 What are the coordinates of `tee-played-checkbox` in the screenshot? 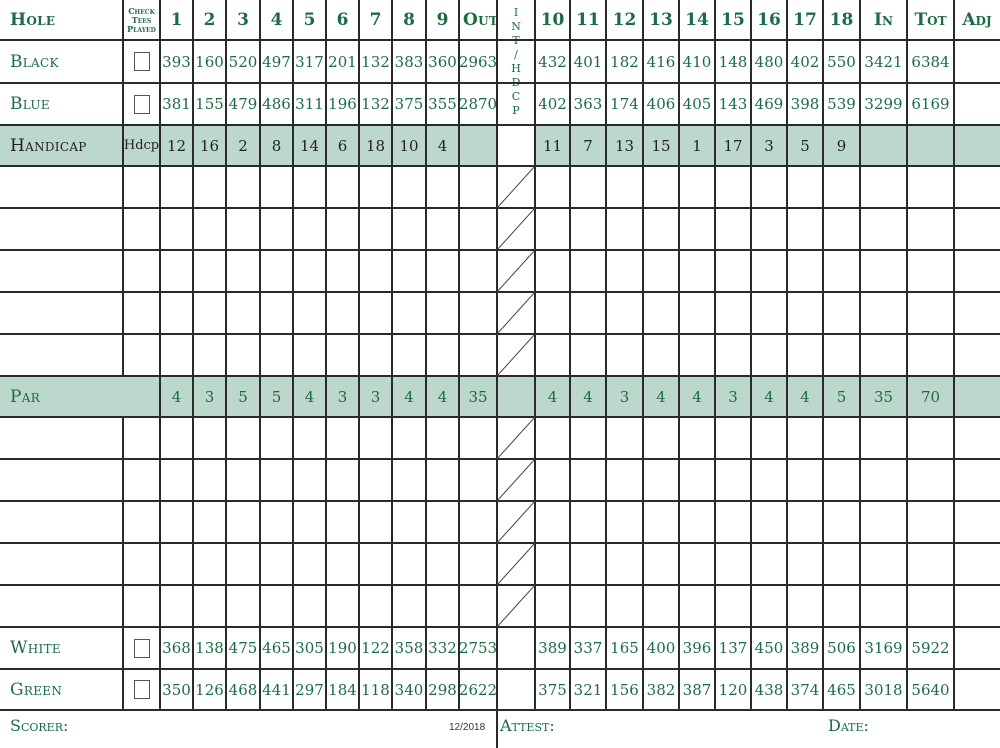 It's located at (141, 648).